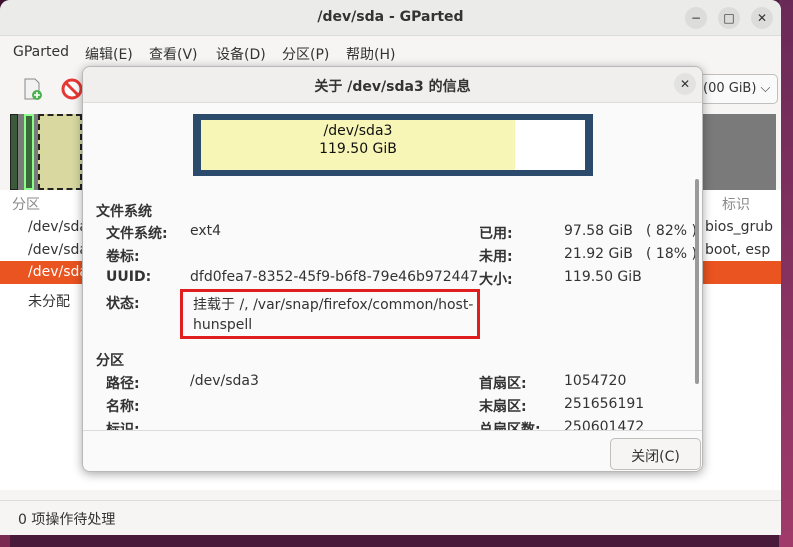 Image resolution: width=793 pixels, height=547 pixels. Describe the element at coordinates (241, 54) in the screenshot. I see `menu-device: 设备(D)` at that location.